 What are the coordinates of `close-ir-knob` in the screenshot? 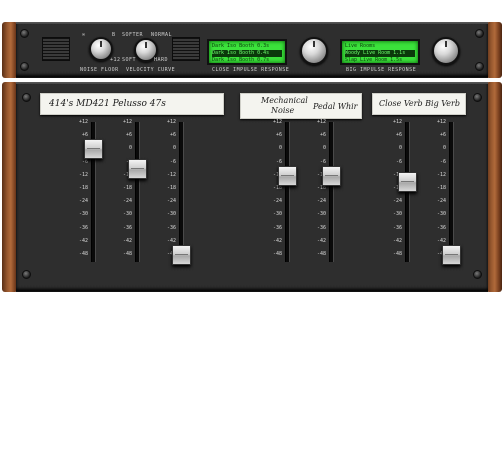 It's located at (314, 51).